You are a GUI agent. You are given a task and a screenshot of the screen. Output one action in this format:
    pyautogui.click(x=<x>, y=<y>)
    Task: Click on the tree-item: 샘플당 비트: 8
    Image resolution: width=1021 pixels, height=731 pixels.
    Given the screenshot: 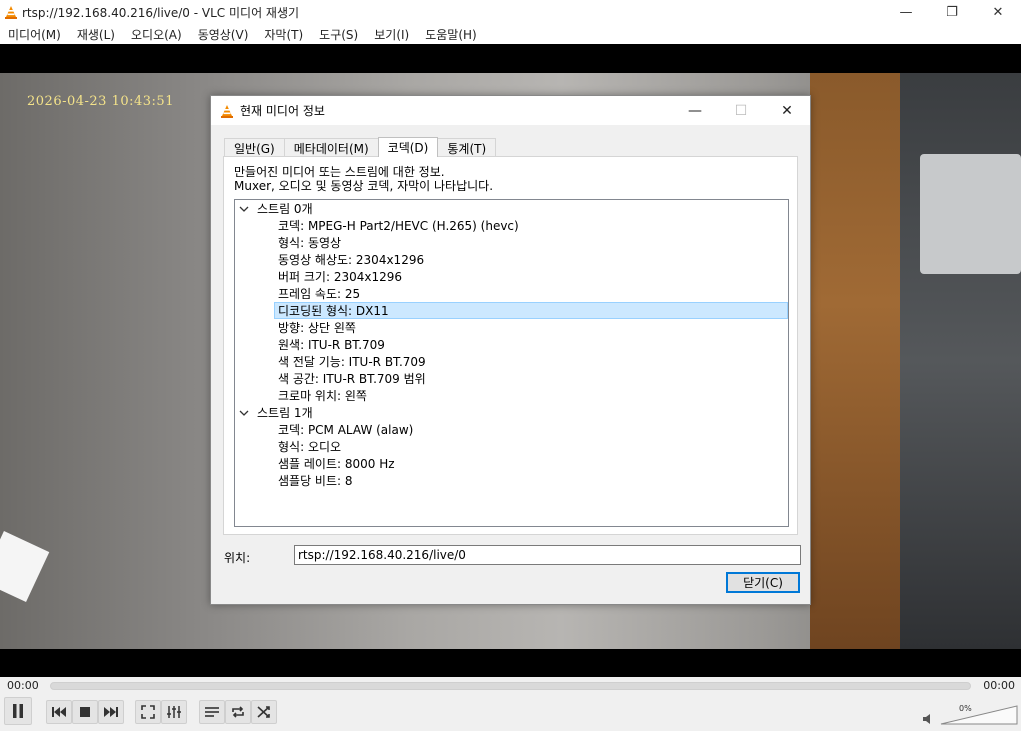 What is the action you would take?
    pyautogui.click(x=315, y=480)
    